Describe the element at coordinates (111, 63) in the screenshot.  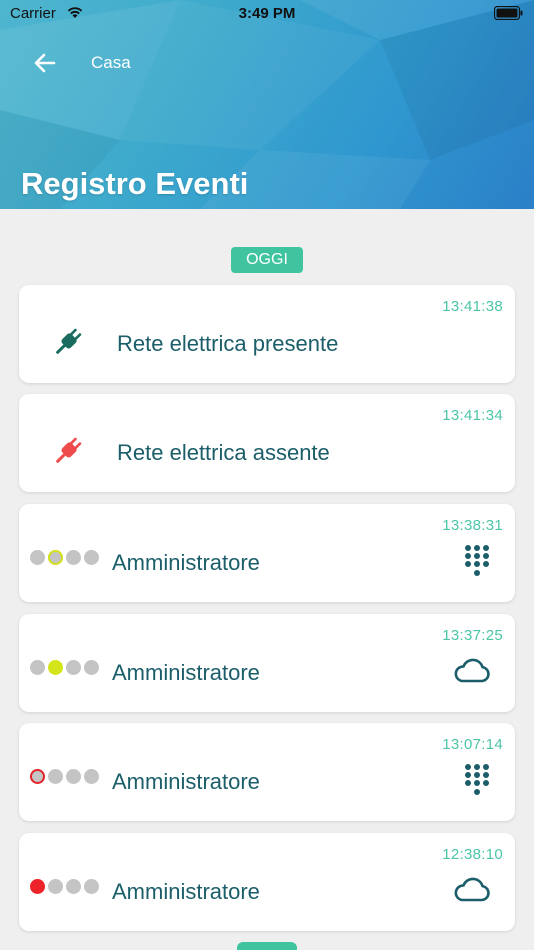
I see `breadcrumb: Casa` at that location.